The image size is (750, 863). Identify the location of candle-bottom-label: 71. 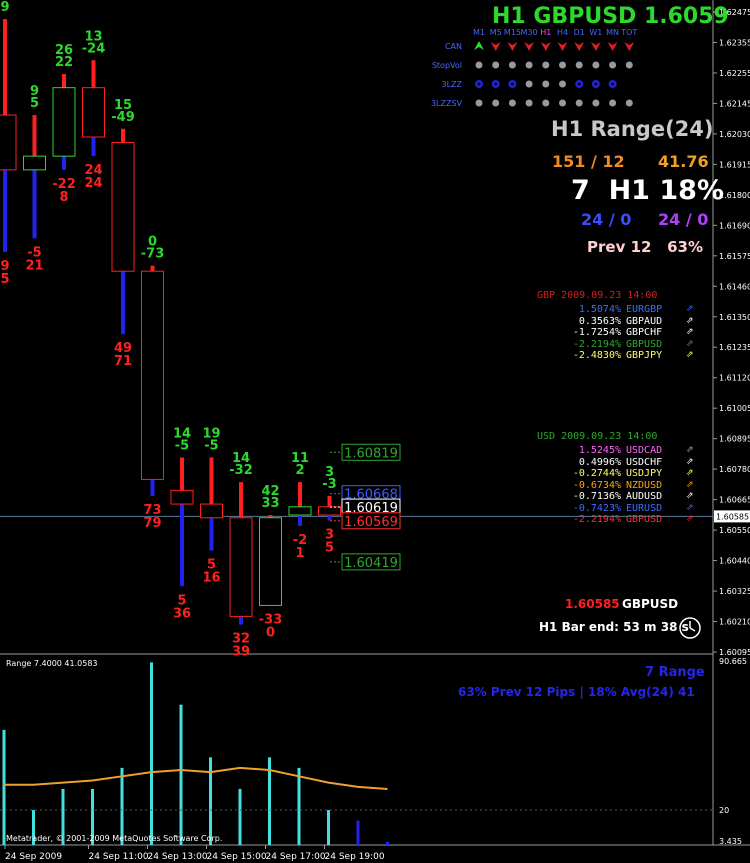
(123, 361).